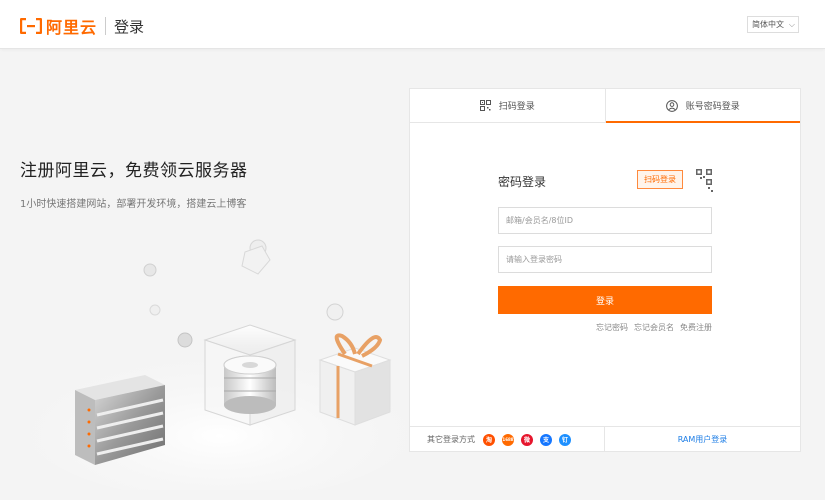 This screenshot has height=500, width=825. I want to click on gift-box, so click(355, 379).